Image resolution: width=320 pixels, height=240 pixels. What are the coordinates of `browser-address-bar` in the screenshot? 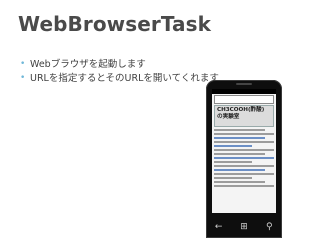 It's located at (244, 99).